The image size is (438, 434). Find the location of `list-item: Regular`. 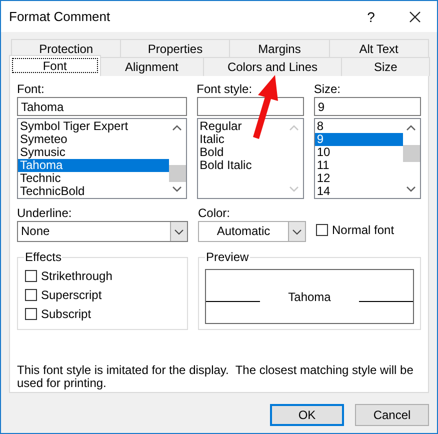

list-item: Regular is located at coordinates (242, 126).